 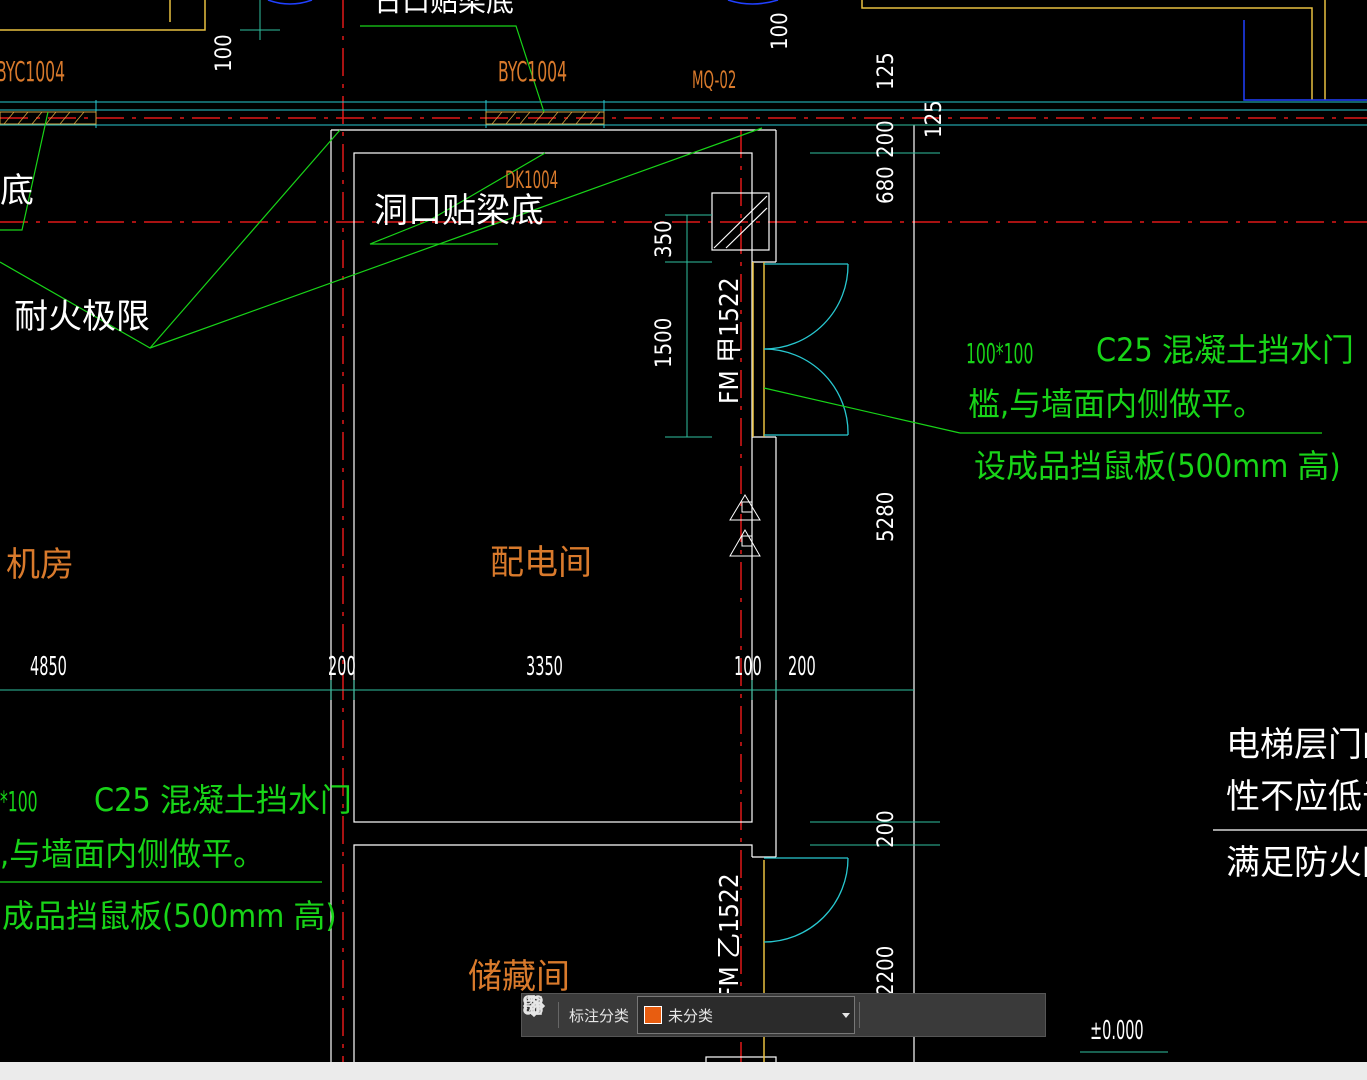 I want to click on door-fm-jia-label: FM 甲1522, so click(x=730, y=340).